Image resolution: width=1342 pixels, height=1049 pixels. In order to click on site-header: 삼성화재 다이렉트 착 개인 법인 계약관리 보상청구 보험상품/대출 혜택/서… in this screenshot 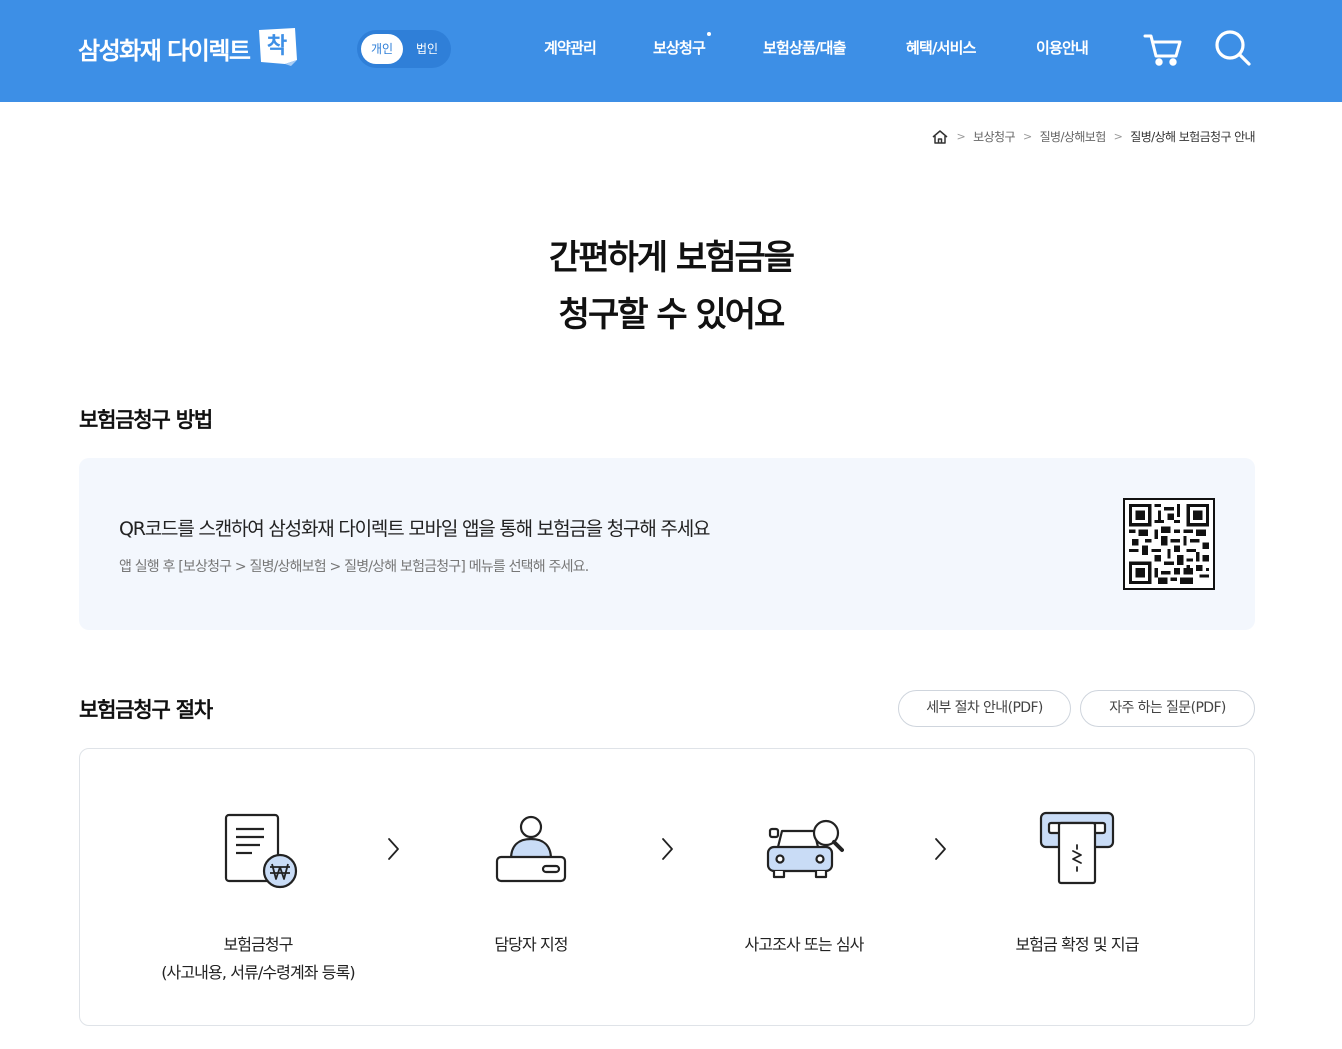, I will do `click(671, 51)`.